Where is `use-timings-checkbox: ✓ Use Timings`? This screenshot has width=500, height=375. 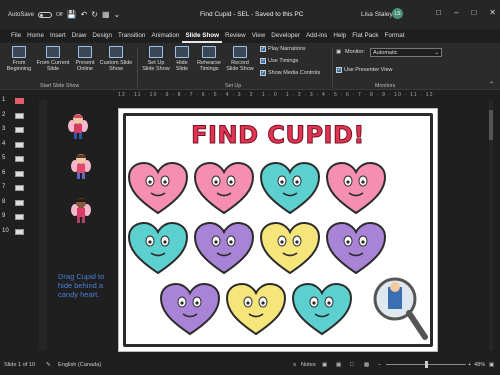 use-timings-checkbox: ✓ Use Timings is located at coordinates (279, 61).